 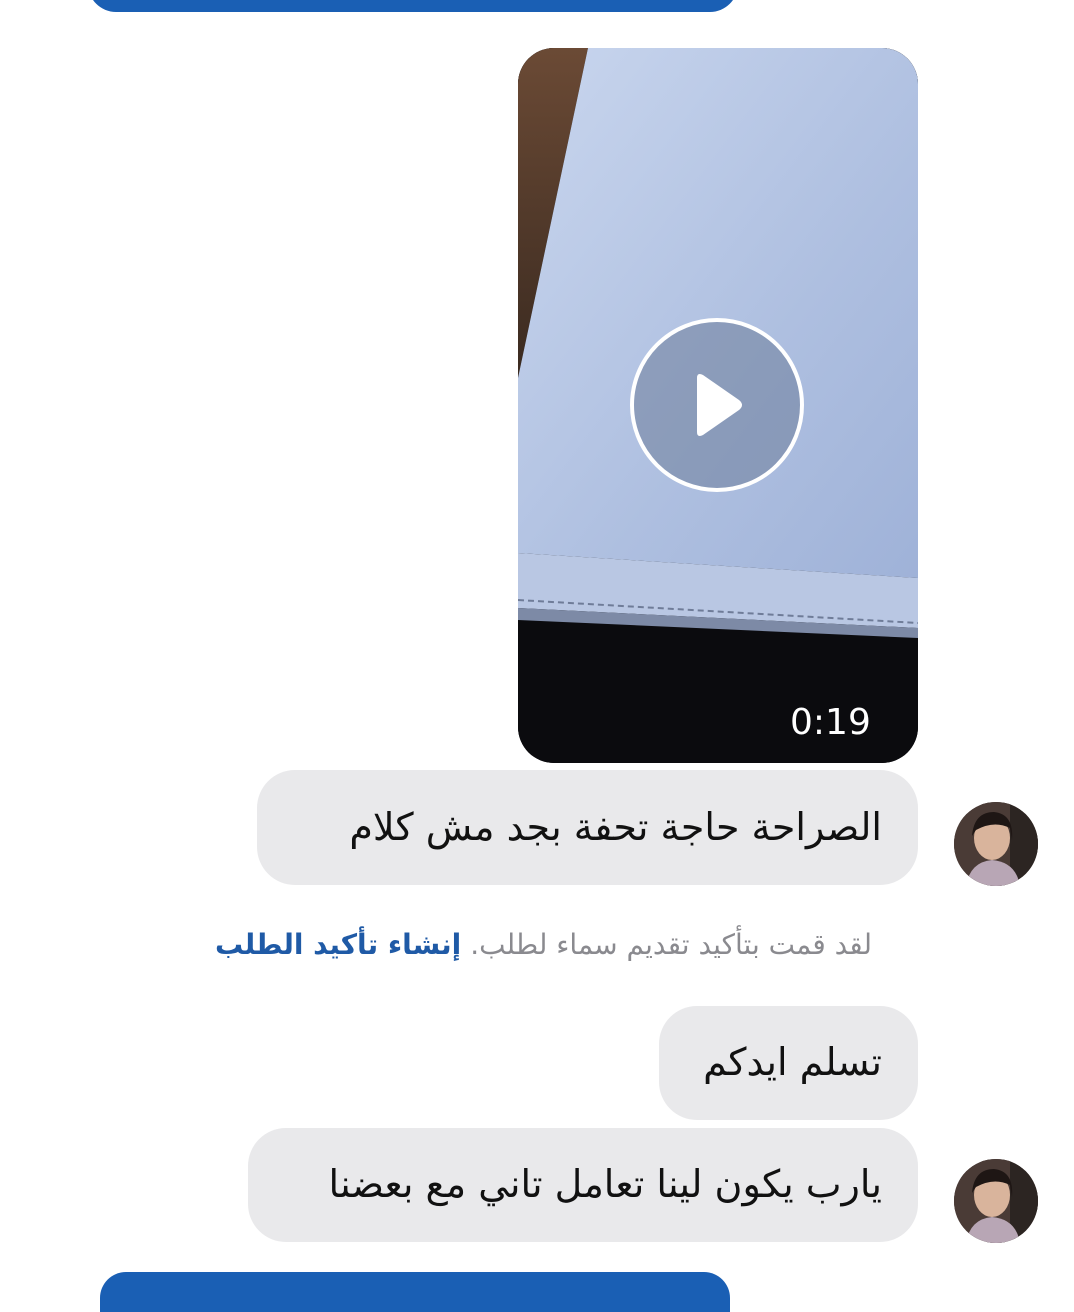 I want to click on message-bubble: تسلم ايدكم, so click(x=788, y=1063).